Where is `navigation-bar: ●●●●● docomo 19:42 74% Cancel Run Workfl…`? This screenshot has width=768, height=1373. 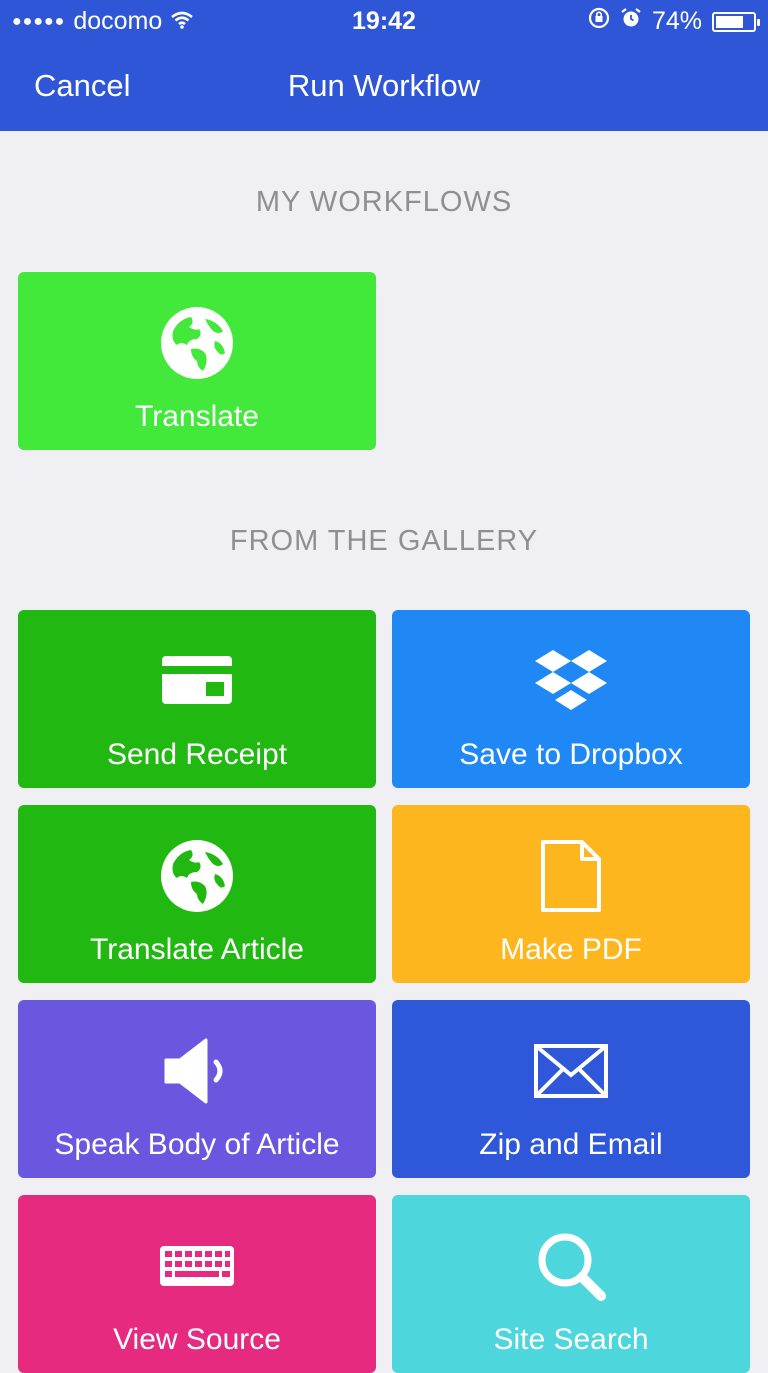
navigation-bar: ●●●●● docomo 19:42 74% Cancel Run Workfl… is located at coordinates (384, 65).